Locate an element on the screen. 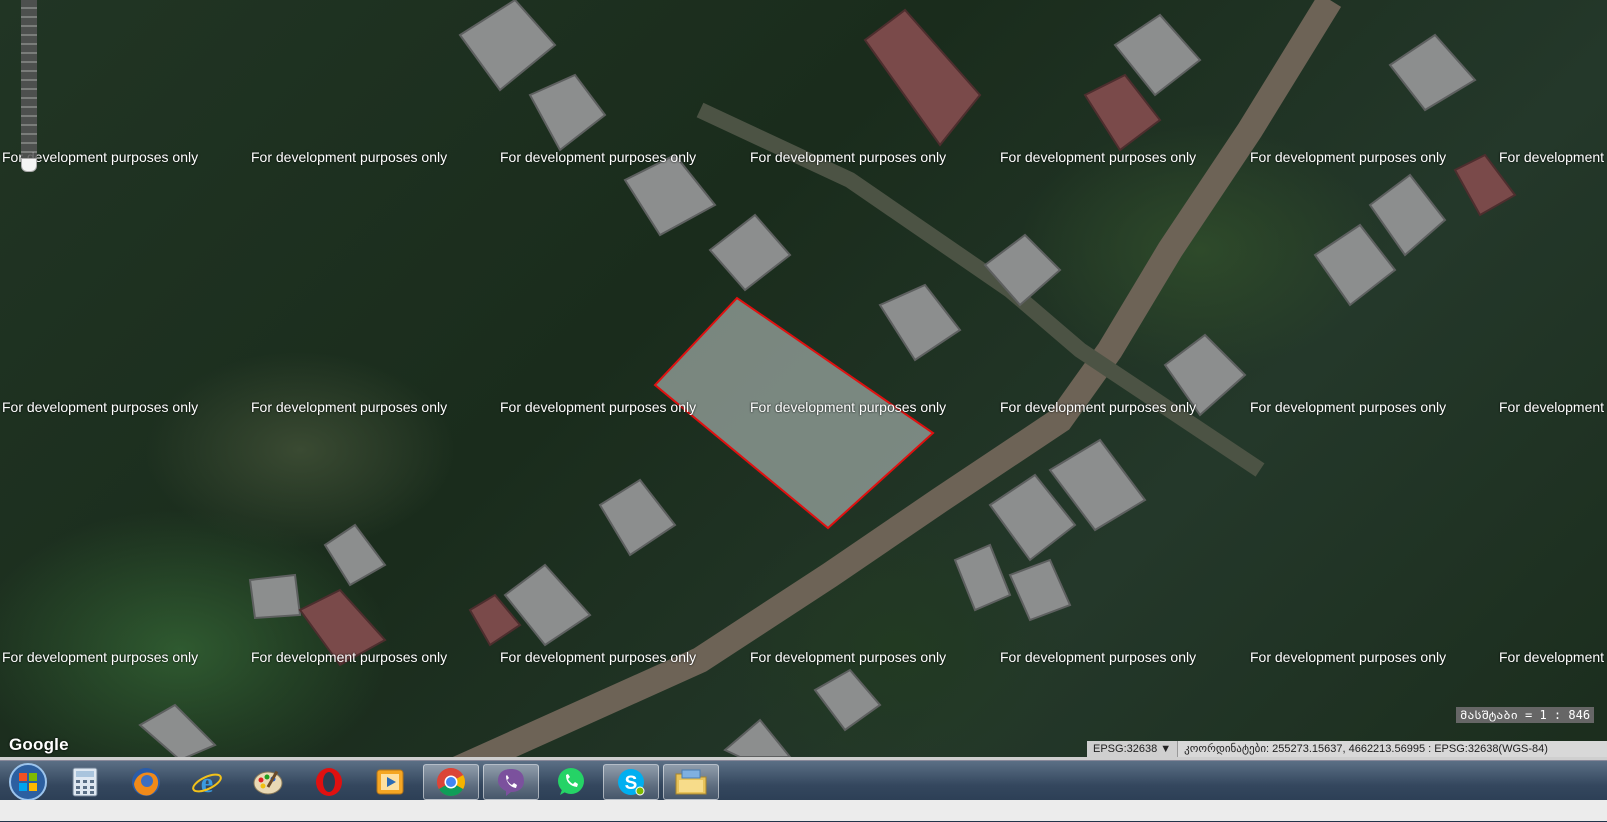 This screenshot has height=822, width=1607. taskbar-internet-explorer: e is located at coordinates (207, 782).